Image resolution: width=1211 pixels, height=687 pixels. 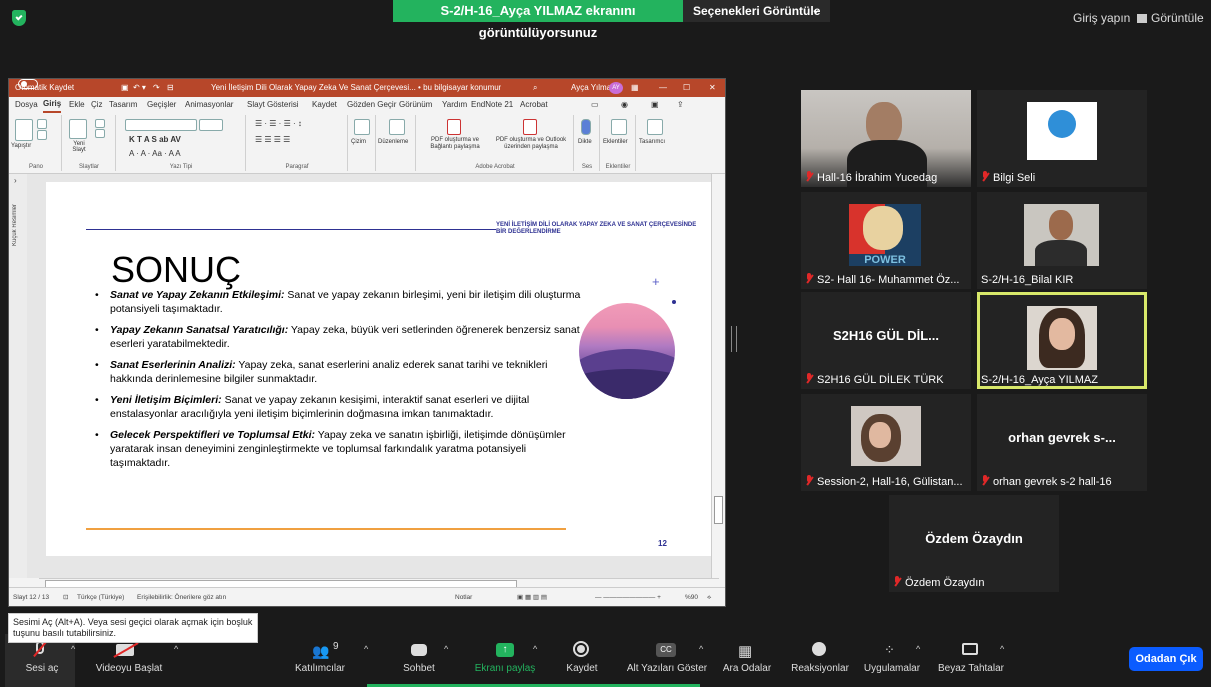 I want to click on menu-item: Gözden Geçir, so click(x=371, y=105).